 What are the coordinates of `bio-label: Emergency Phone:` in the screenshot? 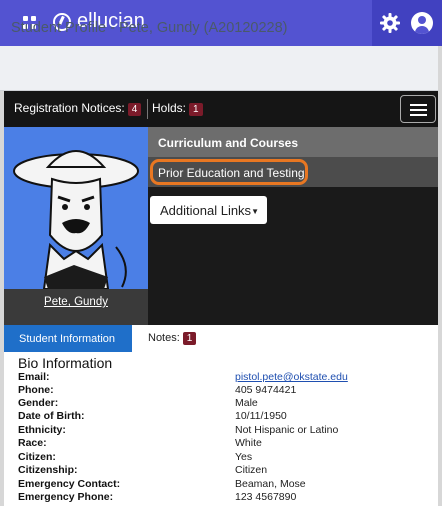 It's located at (66, 497).